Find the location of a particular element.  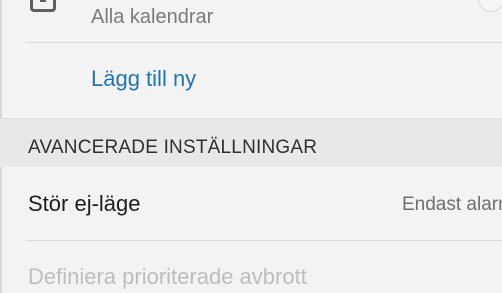

calendar-toggle is located at coordinates (490, 6).